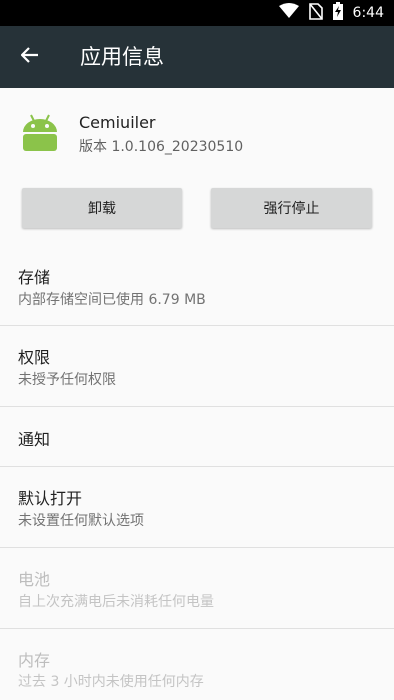  What do you see at coordinates (197, 507) in the screenshot?
I see `open-by-default-item: 默认打开 未设置任何默认选项` at bounding box center [197, 507].